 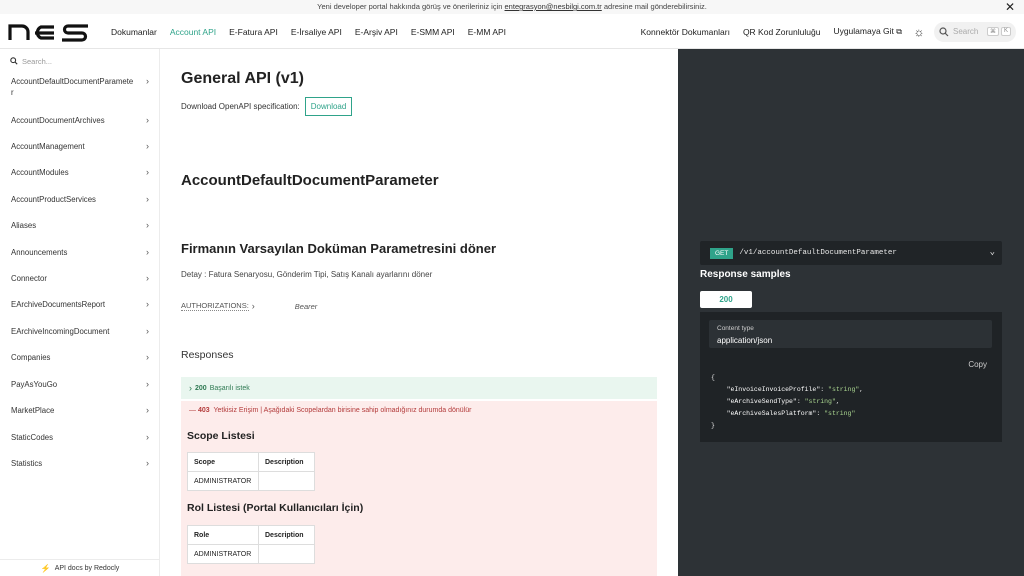 What do you see at coordinates (761, 401) in the screenshot?
I see `code-key: "eArchiveSendType"` at bounding box center [761, 401].